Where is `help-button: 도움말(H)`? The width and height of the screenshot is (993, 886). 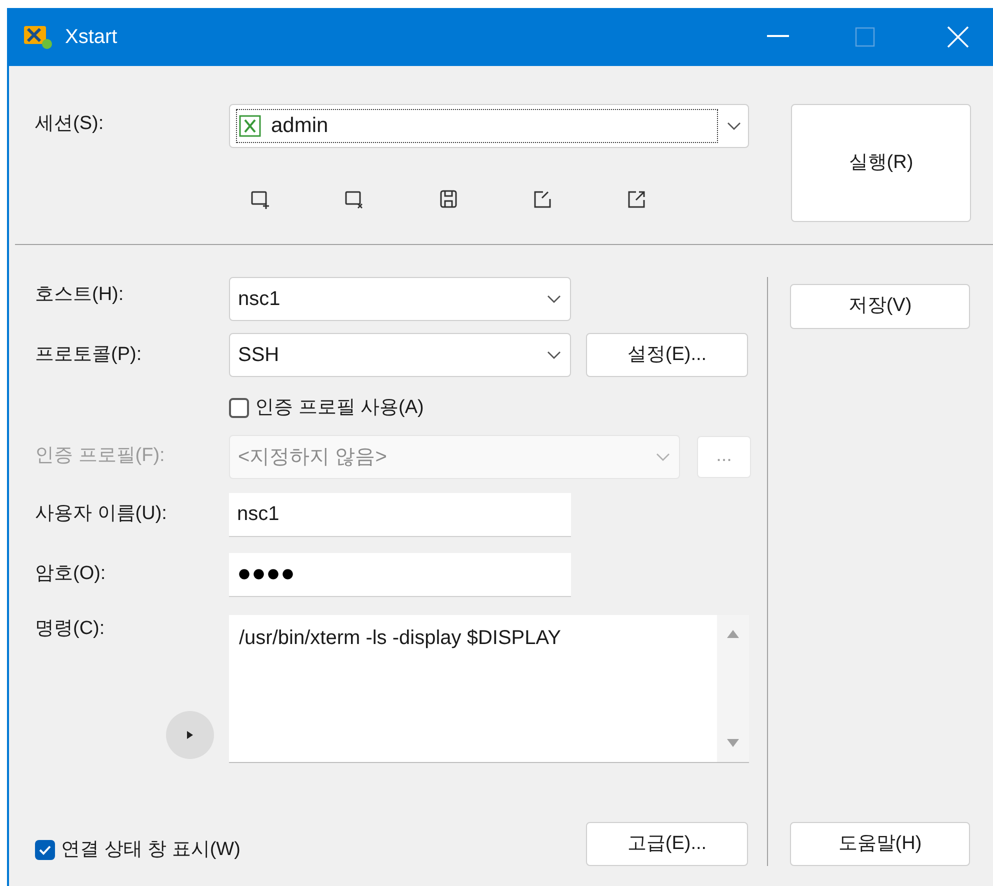
help-button: 도움말(H) is located at coordinates (880, 844).